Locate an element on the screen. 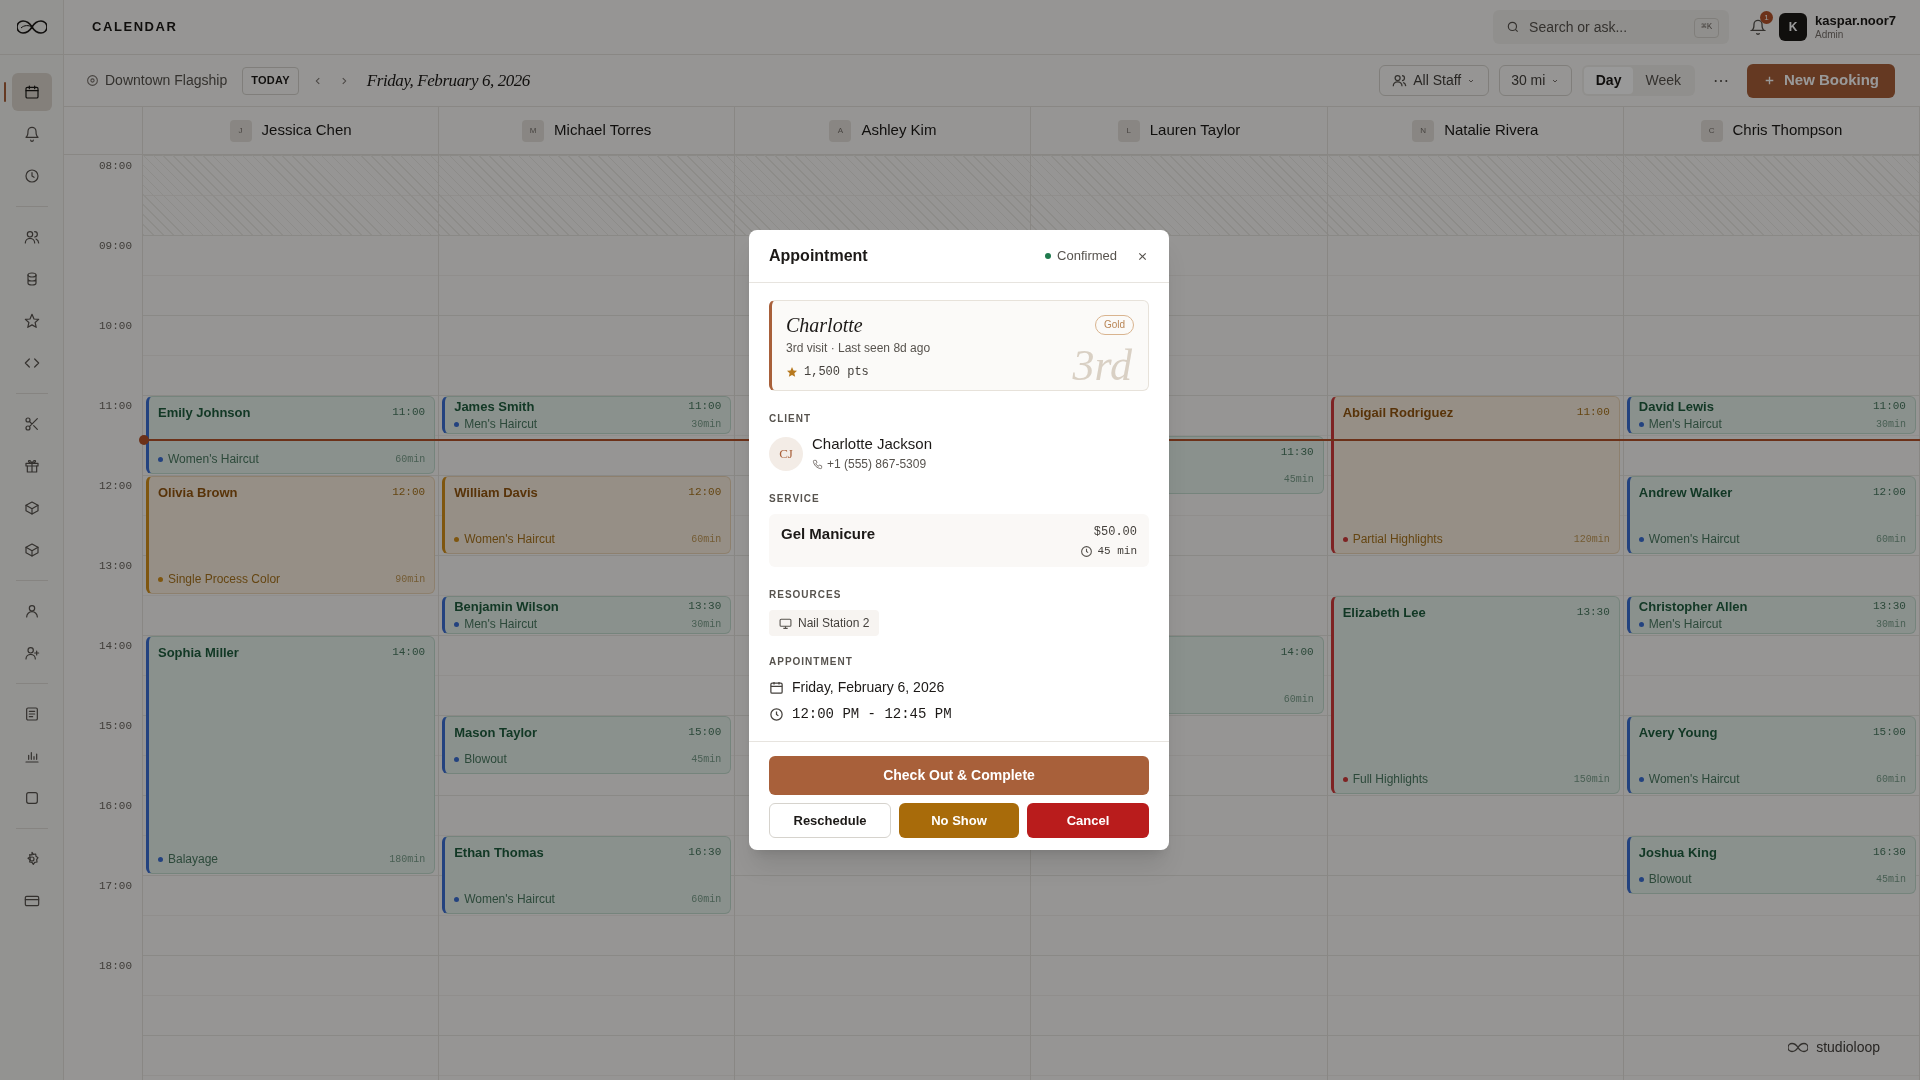  location-name: Downtown Flagship is located at coordinates (166, 80).